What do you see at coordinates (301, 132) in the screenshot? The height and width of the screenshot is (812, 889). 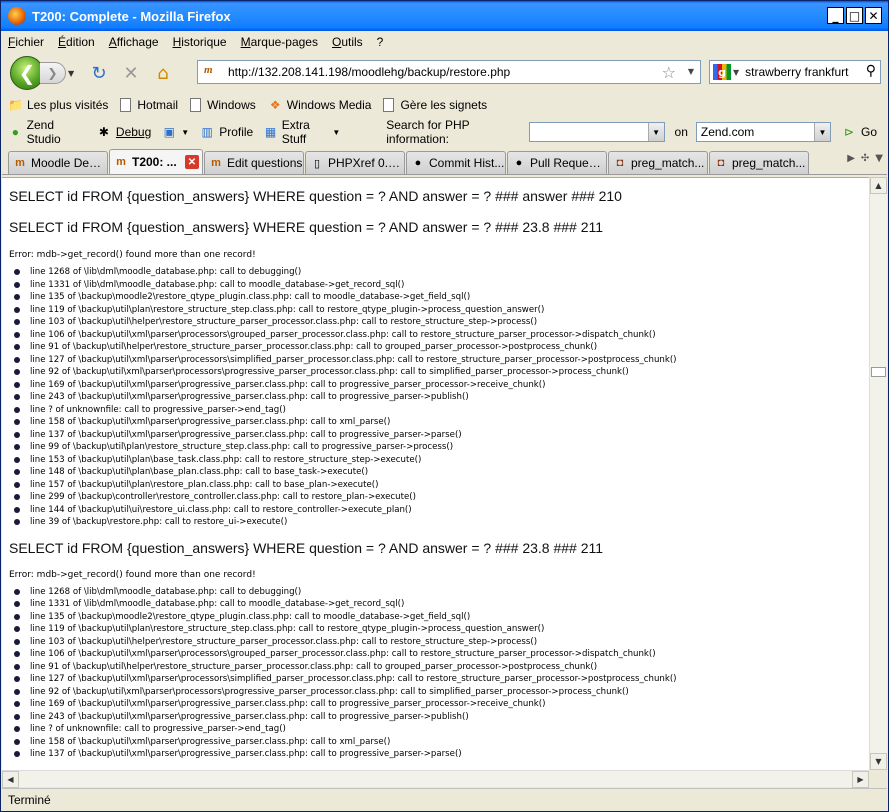 I see `extra-stuff-button: ▦ Extra Stuff ▼` at bounding box center [301, 132].